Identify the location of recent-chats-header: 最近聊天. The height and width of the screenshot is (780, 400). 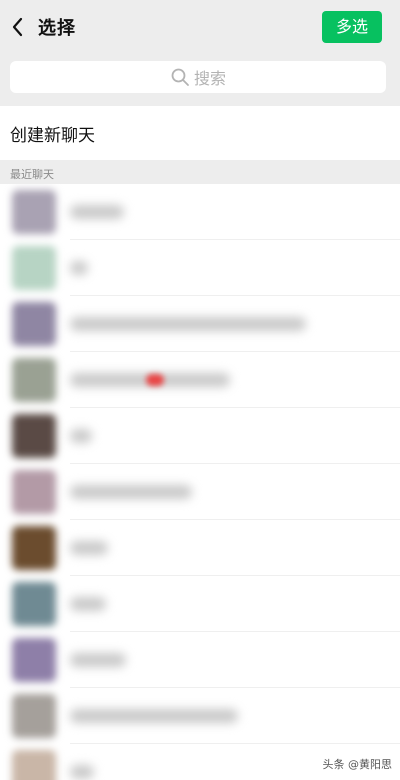
(32, 174).